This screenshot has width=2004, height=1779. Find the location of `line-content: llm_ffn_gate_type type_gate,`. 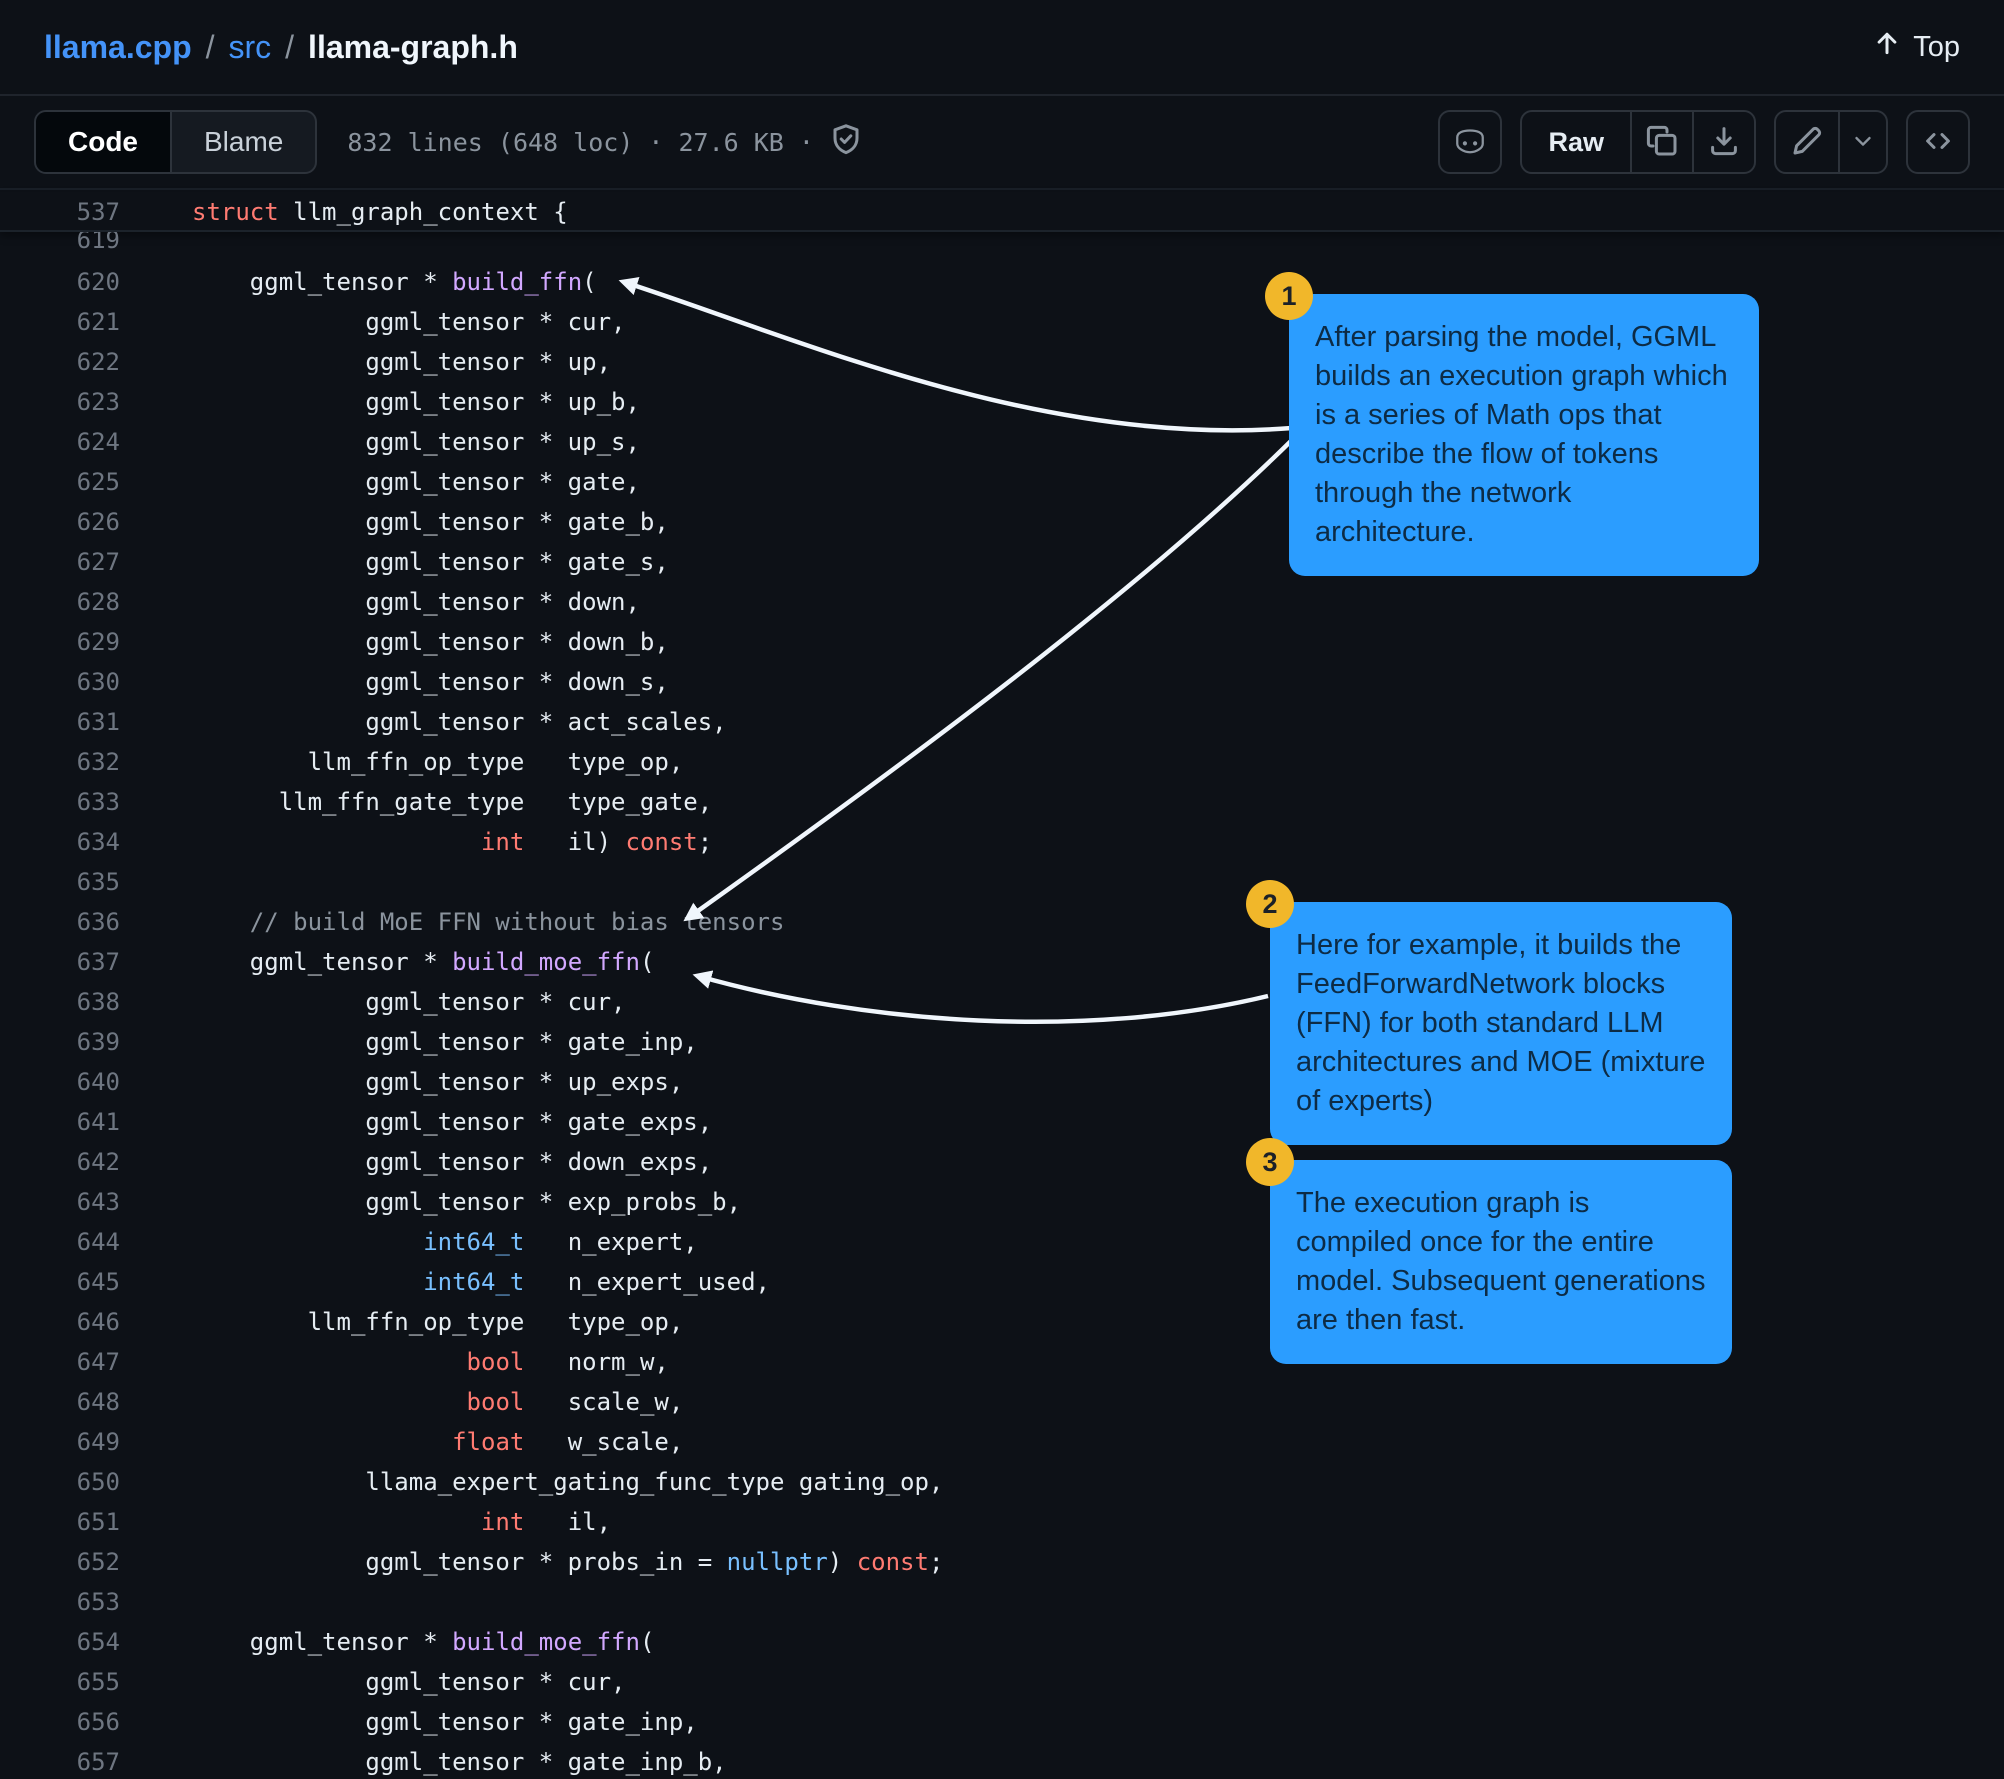

line-content: llm_ffn_gate_type type_gate, is located at coordinates (452, 802).